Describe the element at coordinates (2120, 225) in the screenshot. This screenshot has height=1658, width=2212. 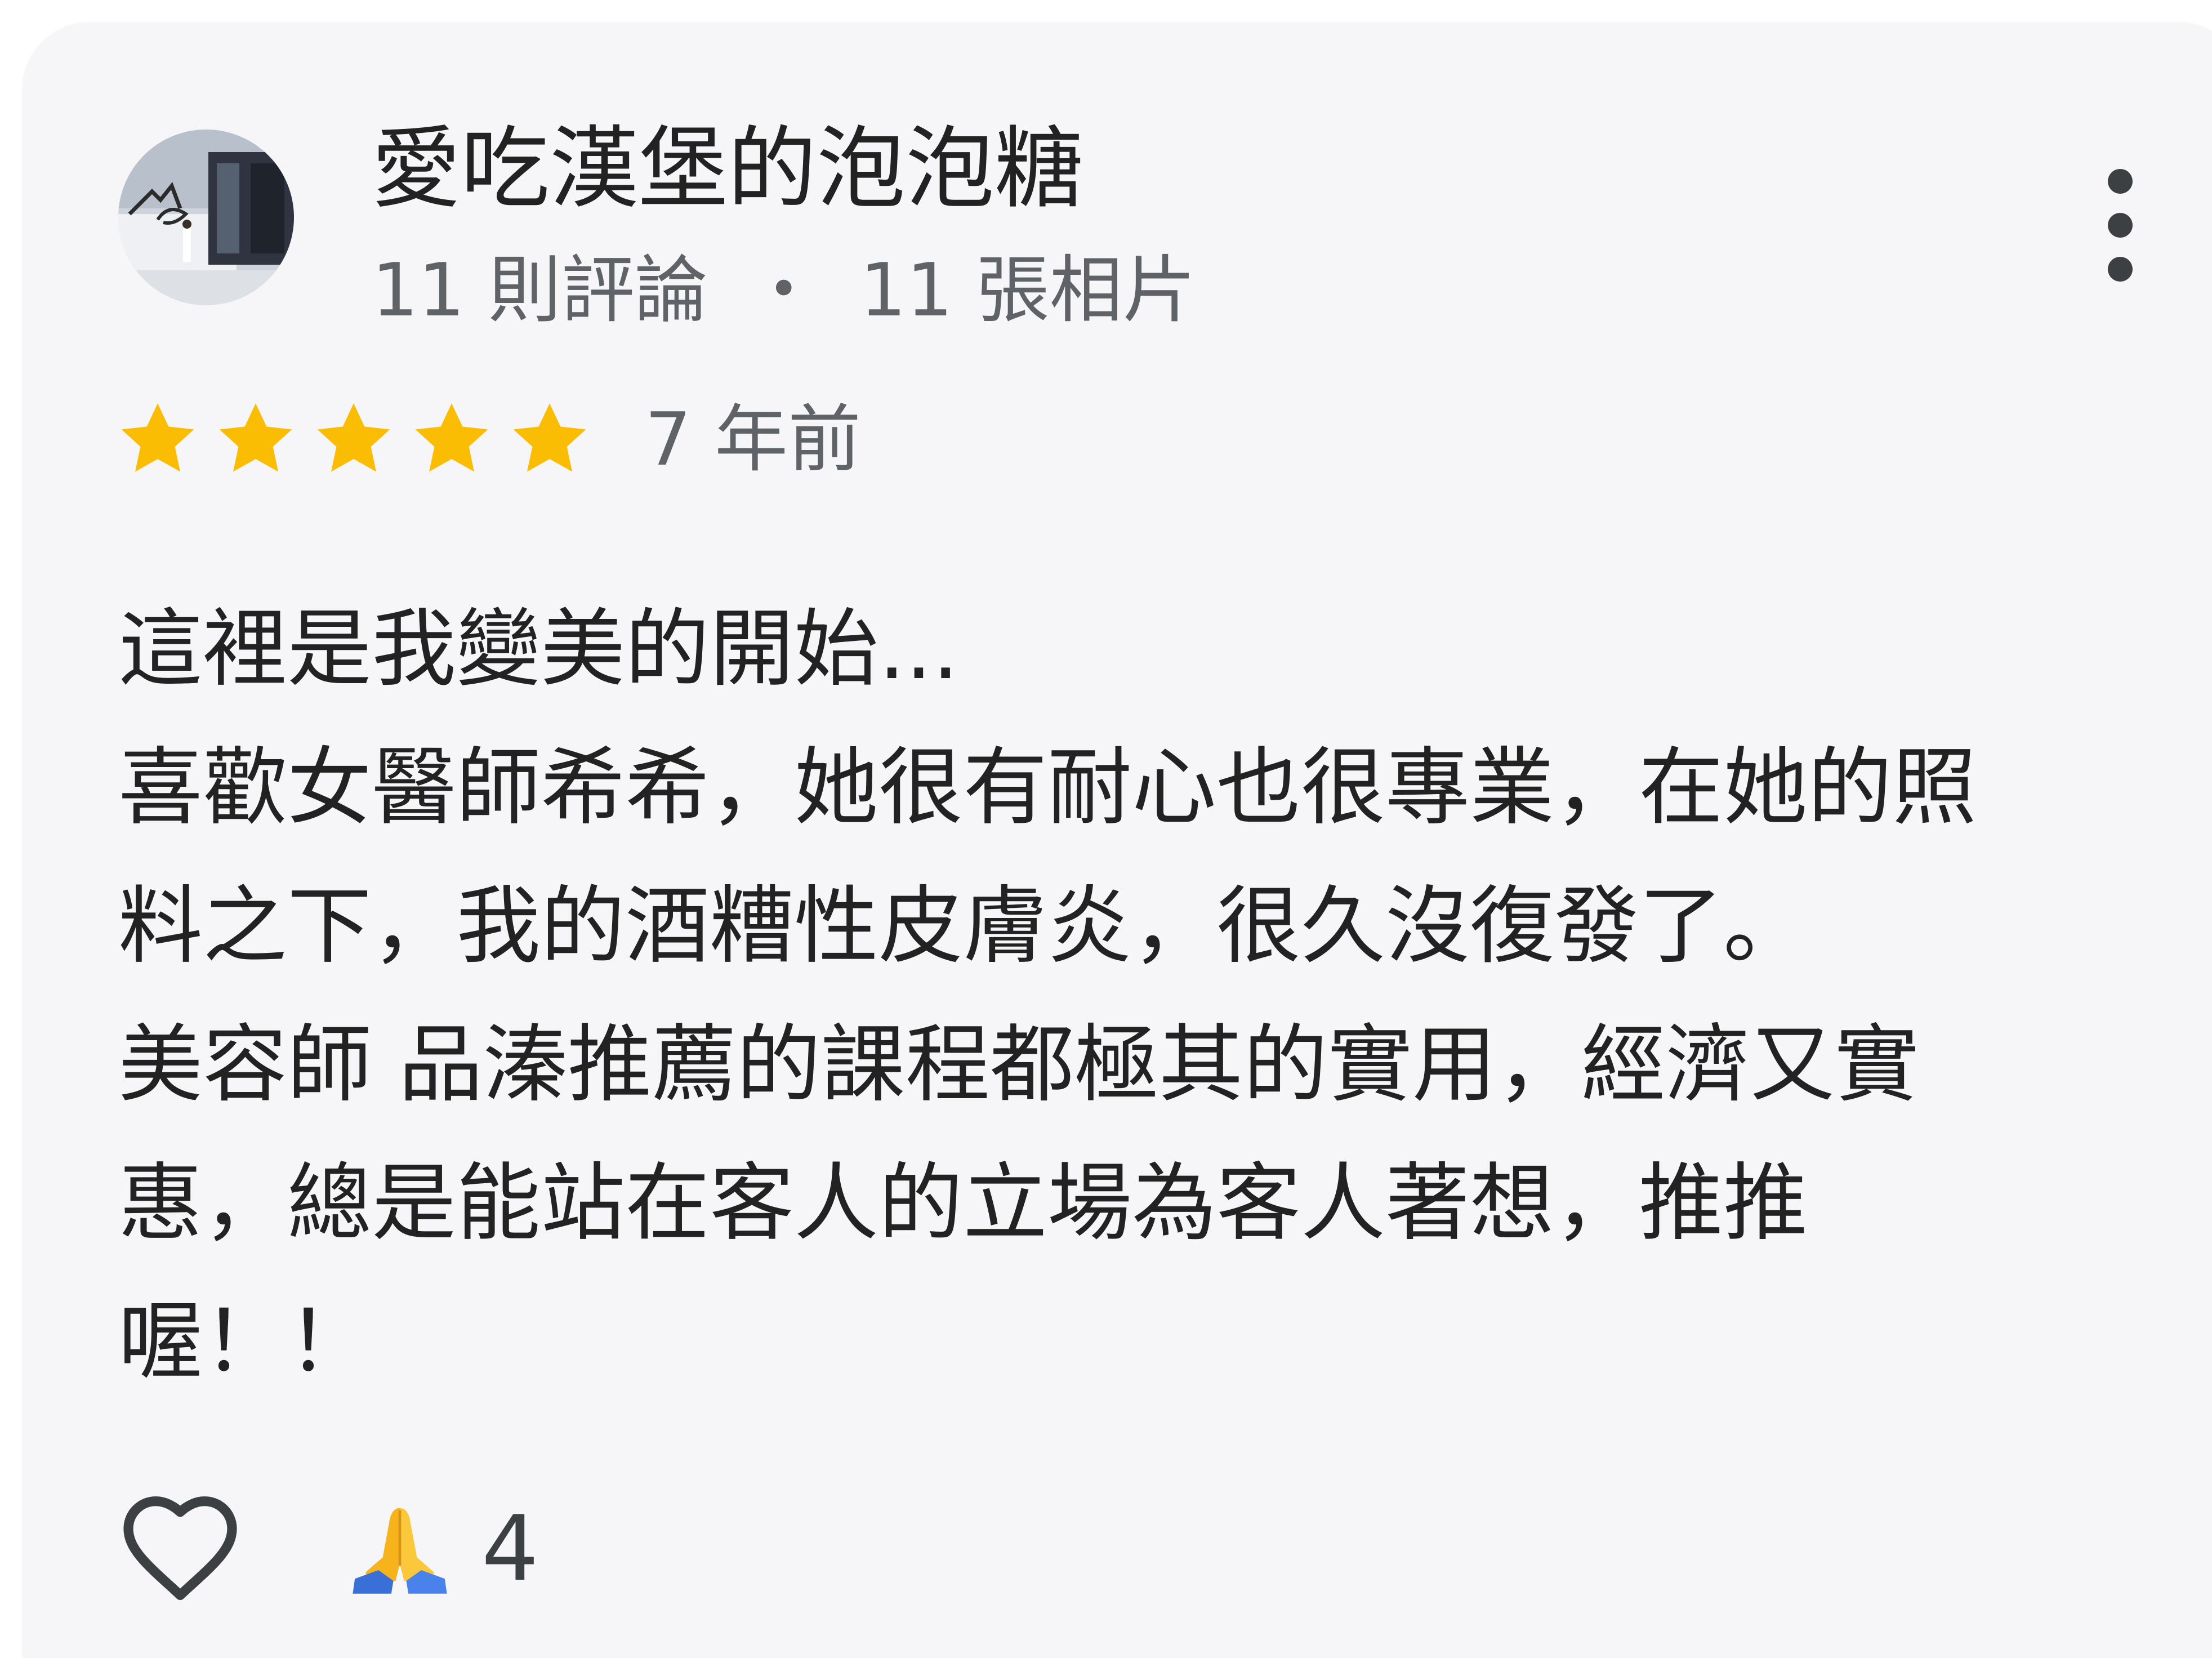
I see `more-options-button` at that location.